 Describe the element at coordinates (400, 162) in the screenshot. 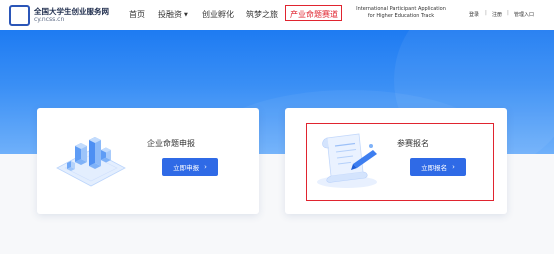

I see `registration-highlight-annotation` at that location.